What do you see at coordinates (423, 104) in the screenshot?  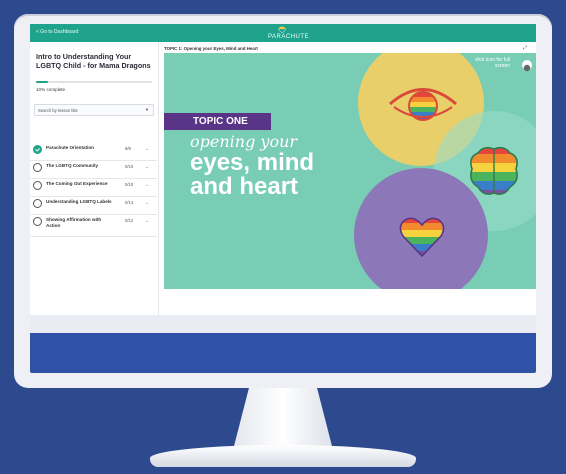 I see `rainbow-eye-icon` at bounding box center [423, 104].